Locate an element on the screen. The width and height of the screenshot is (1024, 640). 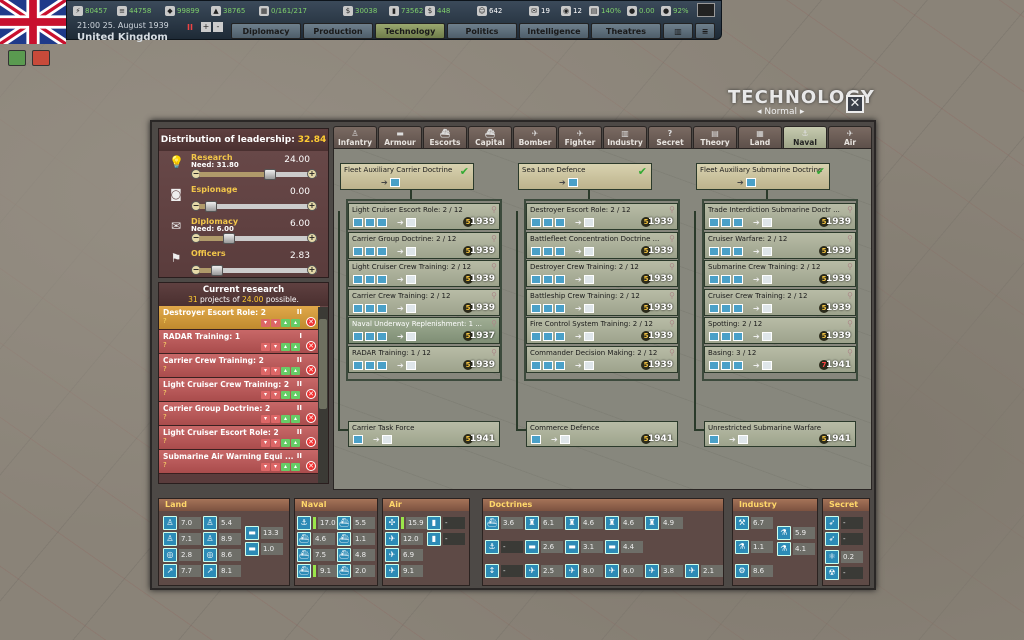
resource-spies: ◉ 12 is located at coordinates (571, 10).